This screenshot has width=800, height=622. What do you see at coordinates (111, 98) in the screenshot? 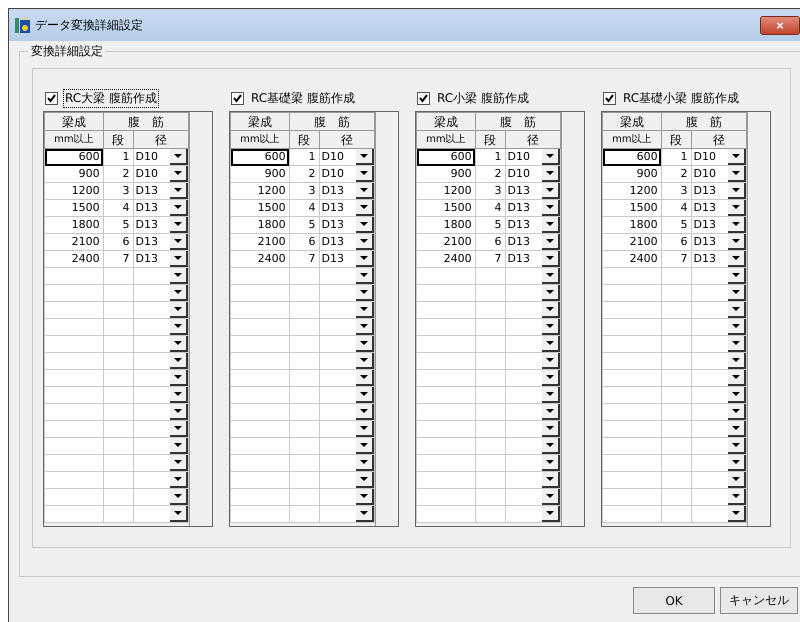
I see `checkbox-label: RC大梁 腹筋作成` at bounding box center [111, 98].